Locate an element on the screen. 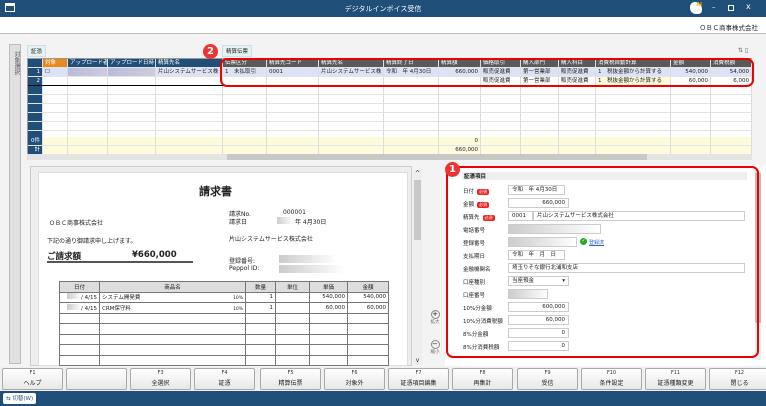 The height and width of the screenshot is (406, 766). sort-icon: ⇅ ▯ is located at coordinates (743, 50).